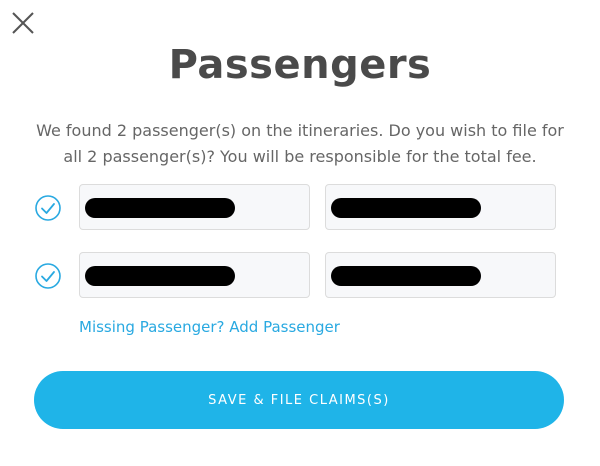  I want to click on dialog-title: Passengers, so click(300, 65).